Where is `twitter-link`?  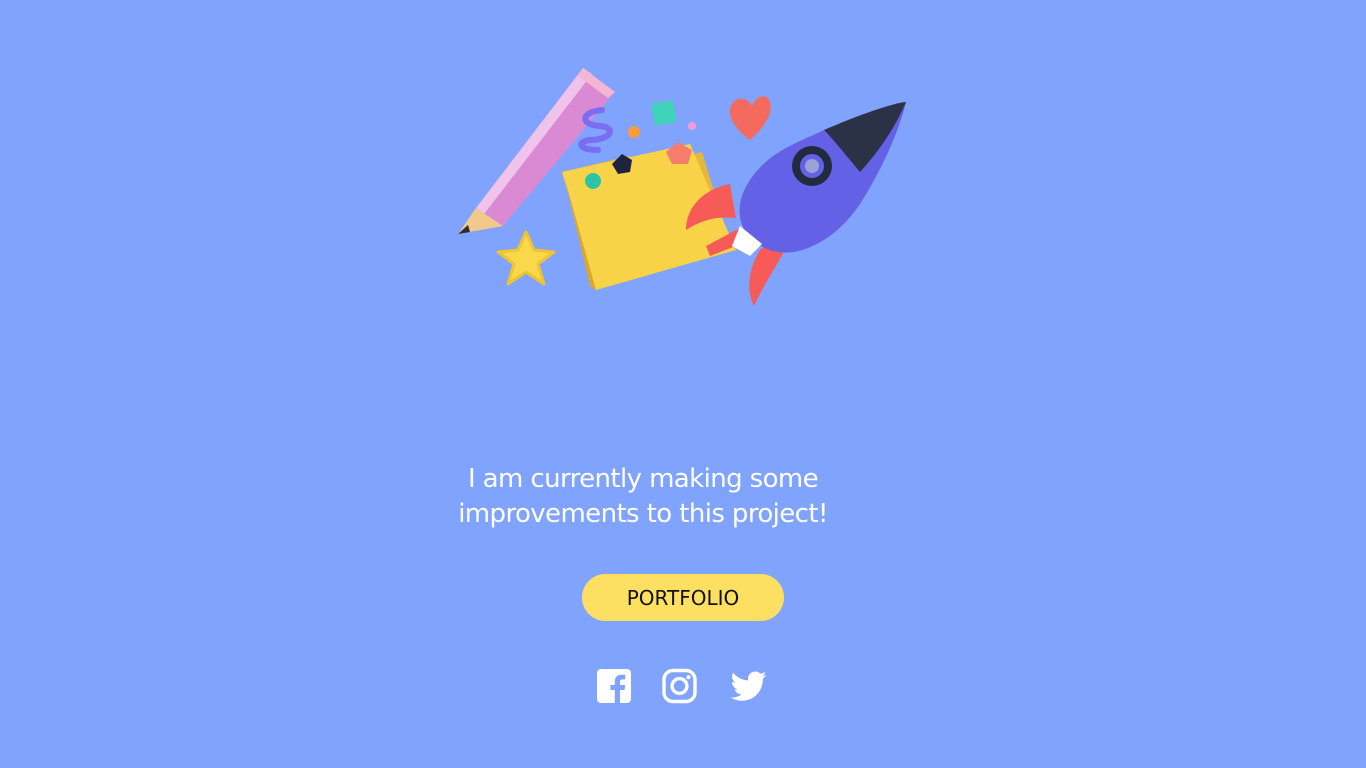
twitter-link is located at coordinates (749, 686).